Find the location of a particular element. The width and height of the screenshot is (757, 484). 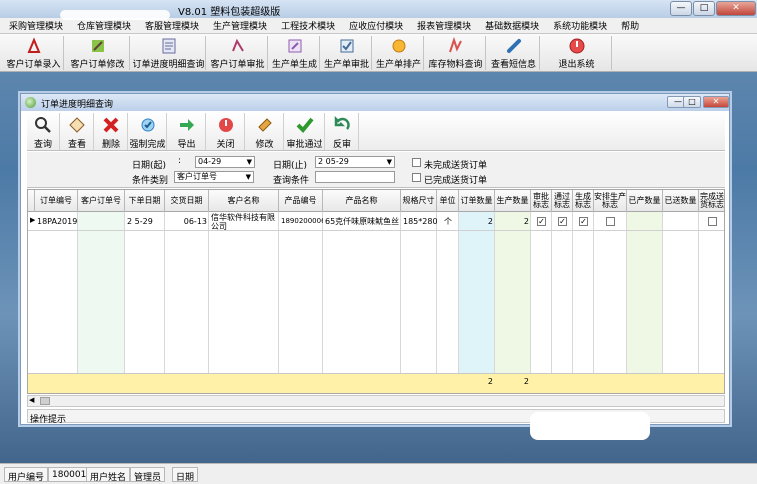

menu-warehouse: 仓库管理模块 is located at coordinates (102, 25).